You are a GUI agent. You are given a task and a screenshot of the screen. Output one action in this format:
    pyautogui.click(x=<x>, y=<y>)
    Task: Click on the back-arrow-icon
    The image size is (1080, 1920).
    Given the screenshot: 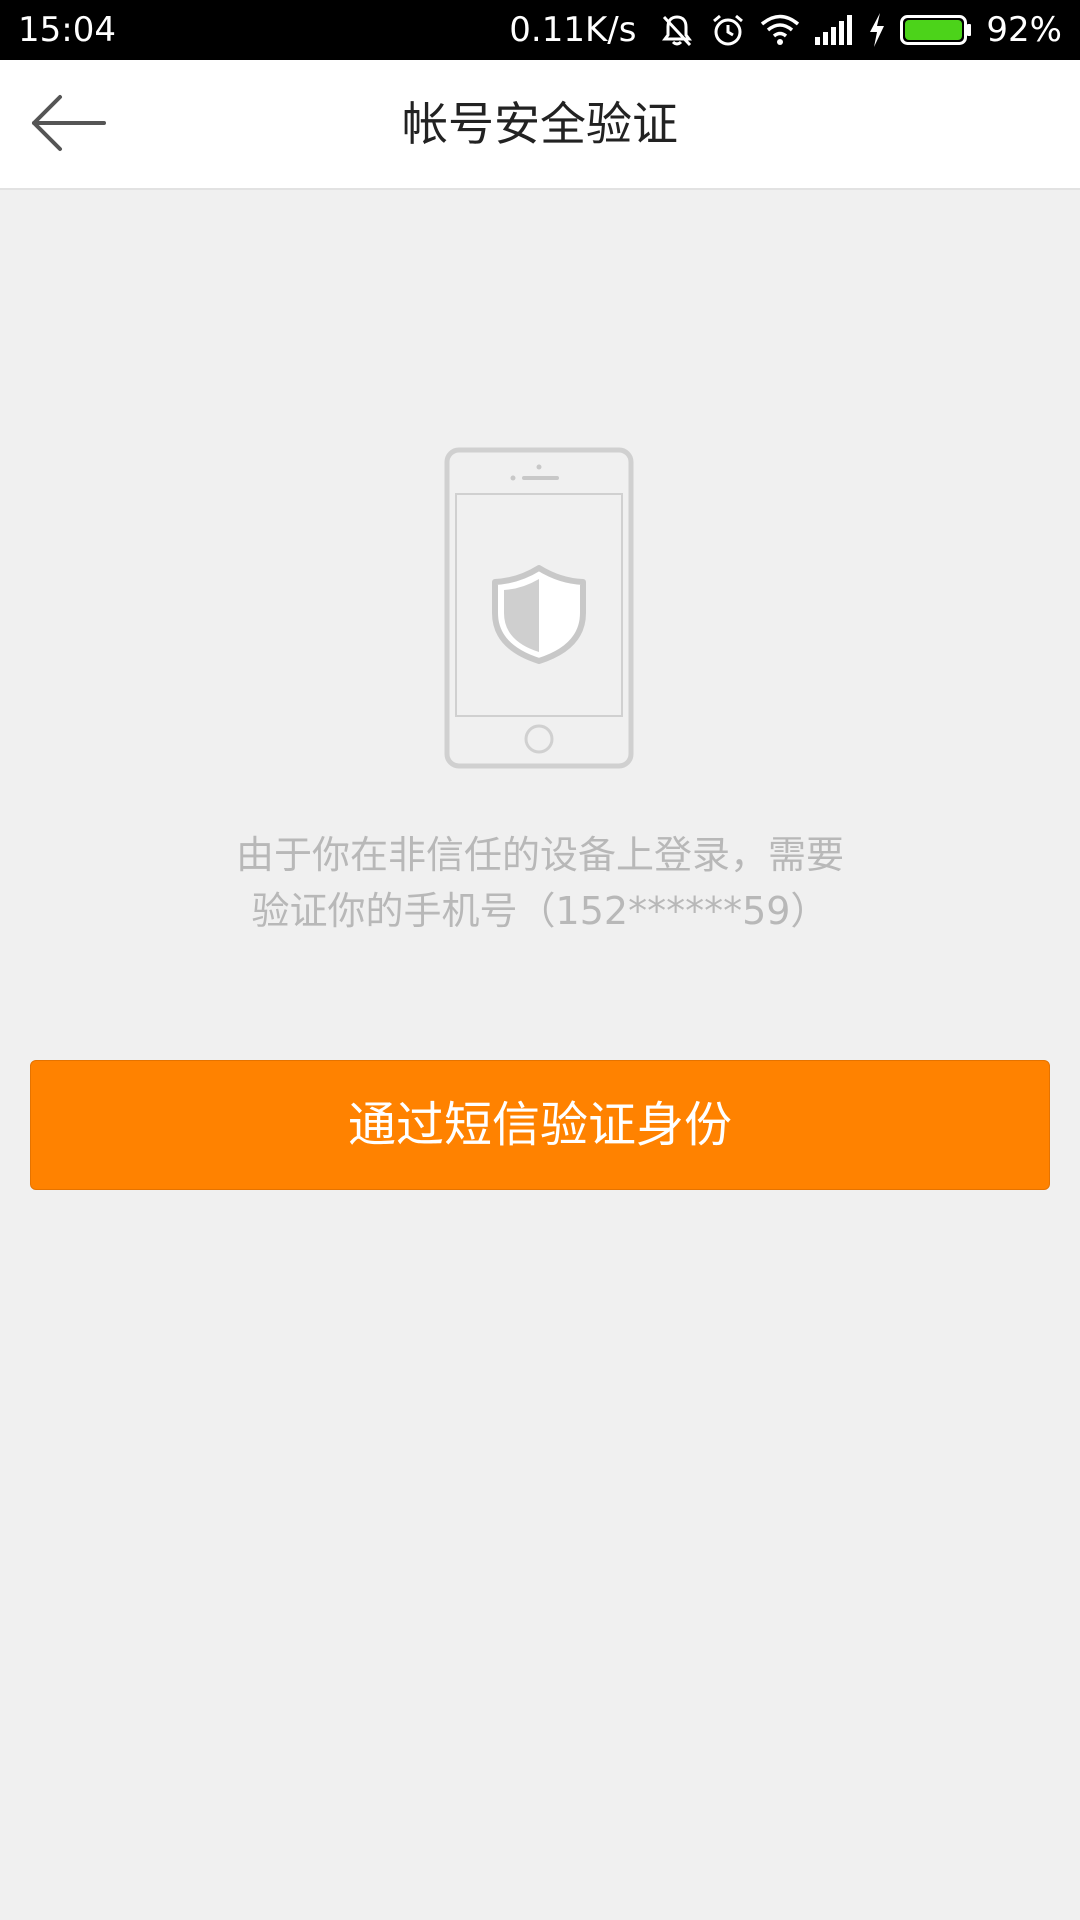 What is the action you would take?
    pyautogui.click(x=68, y=125)
    